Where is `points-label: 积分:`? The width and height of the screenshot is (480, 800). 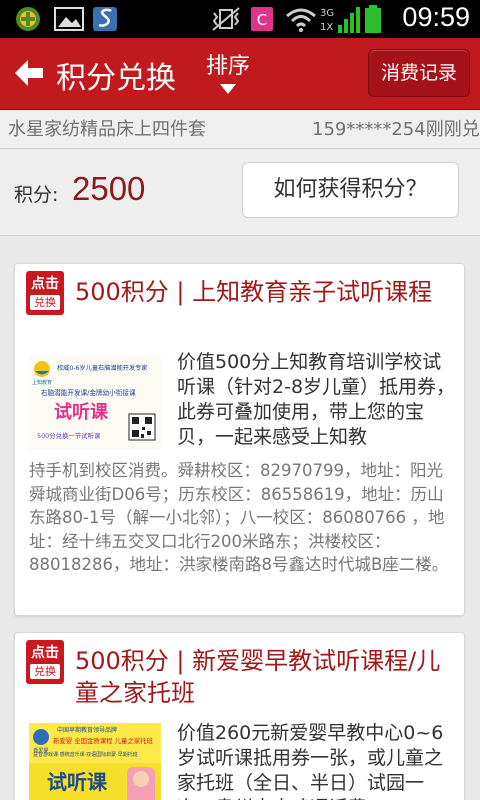 points-label: 积分: is located at coordinates (36, 195).